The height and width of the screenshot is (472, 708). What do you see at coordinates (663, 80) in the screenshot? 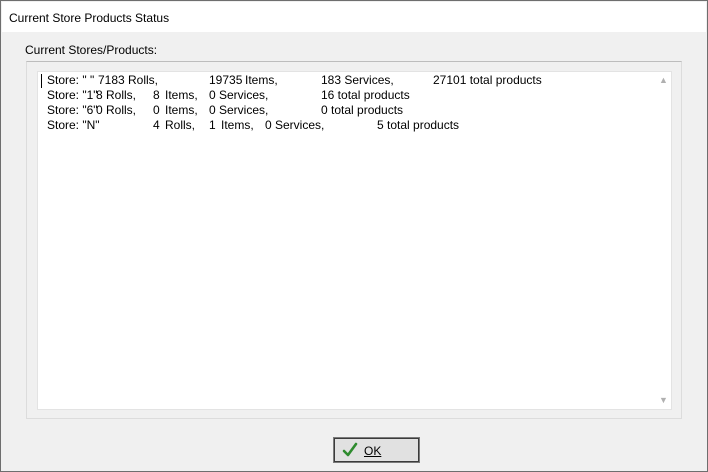
I see `scroll-up-icon: ▲` at bounding box center [663, 80].